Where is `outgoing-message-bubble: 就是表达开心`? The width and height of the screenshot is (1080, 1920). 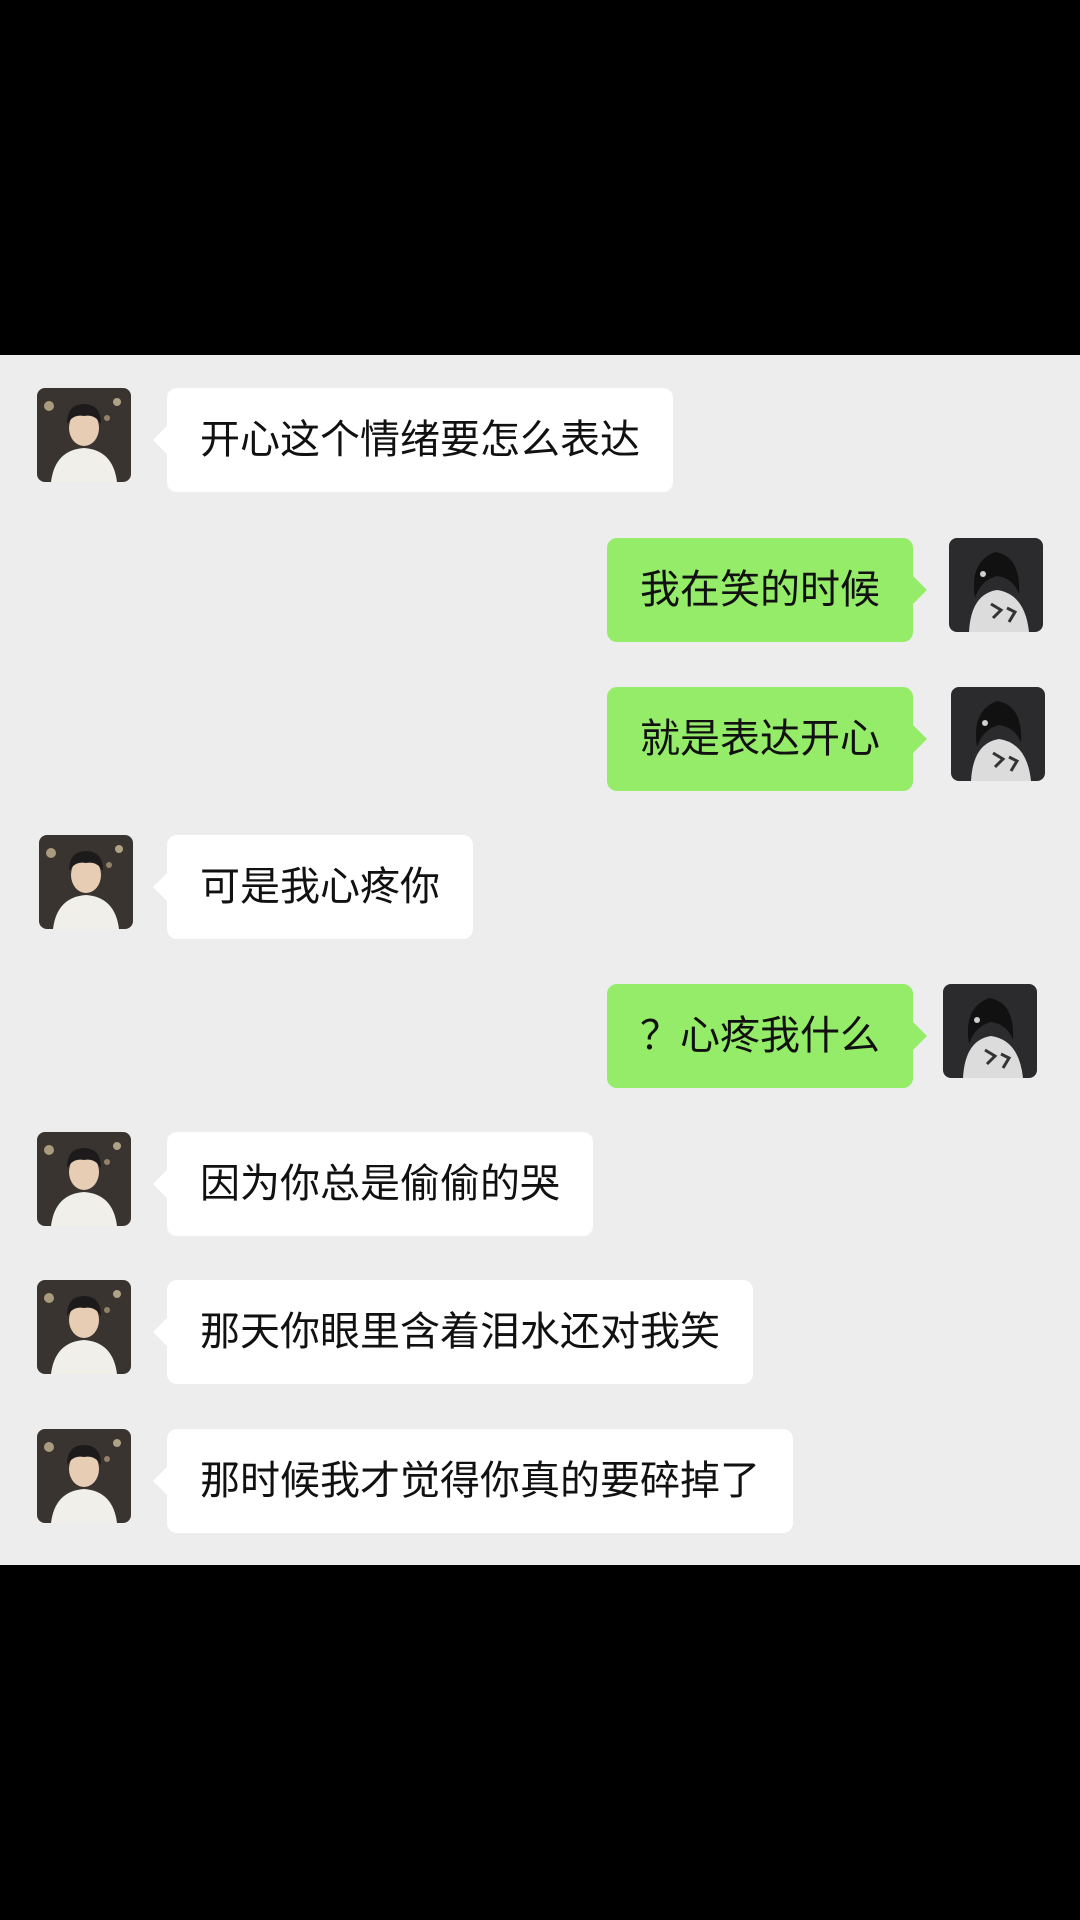 outgoing-message-bubble: 就是表达开心 is located at coordinates (767, 739).